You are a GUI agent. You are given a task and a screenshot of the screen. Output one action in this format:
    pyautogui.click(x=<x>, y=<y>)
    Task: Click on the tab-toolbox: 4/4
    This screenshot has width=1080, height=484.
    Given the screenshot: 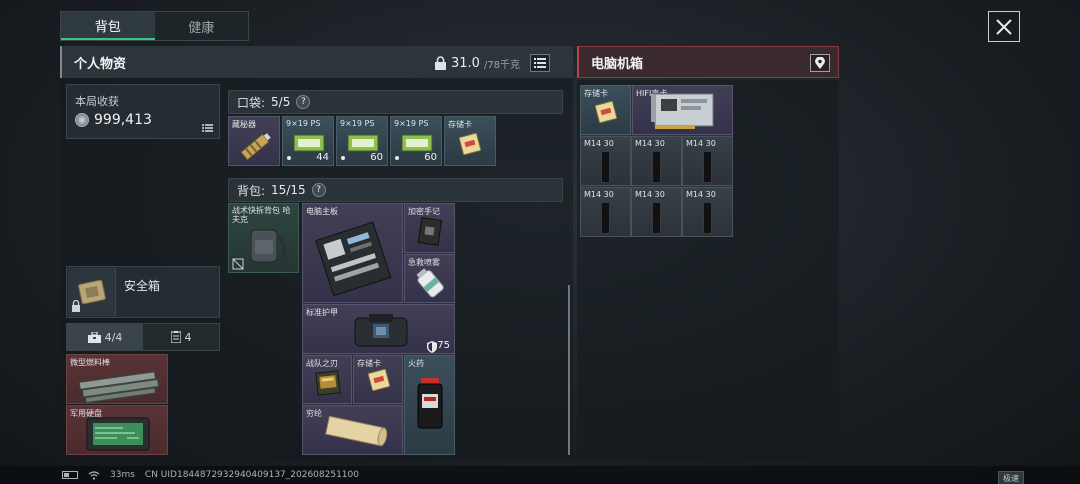 What is the action you would take?
    pyautogui.click(x=105, y=337)
    